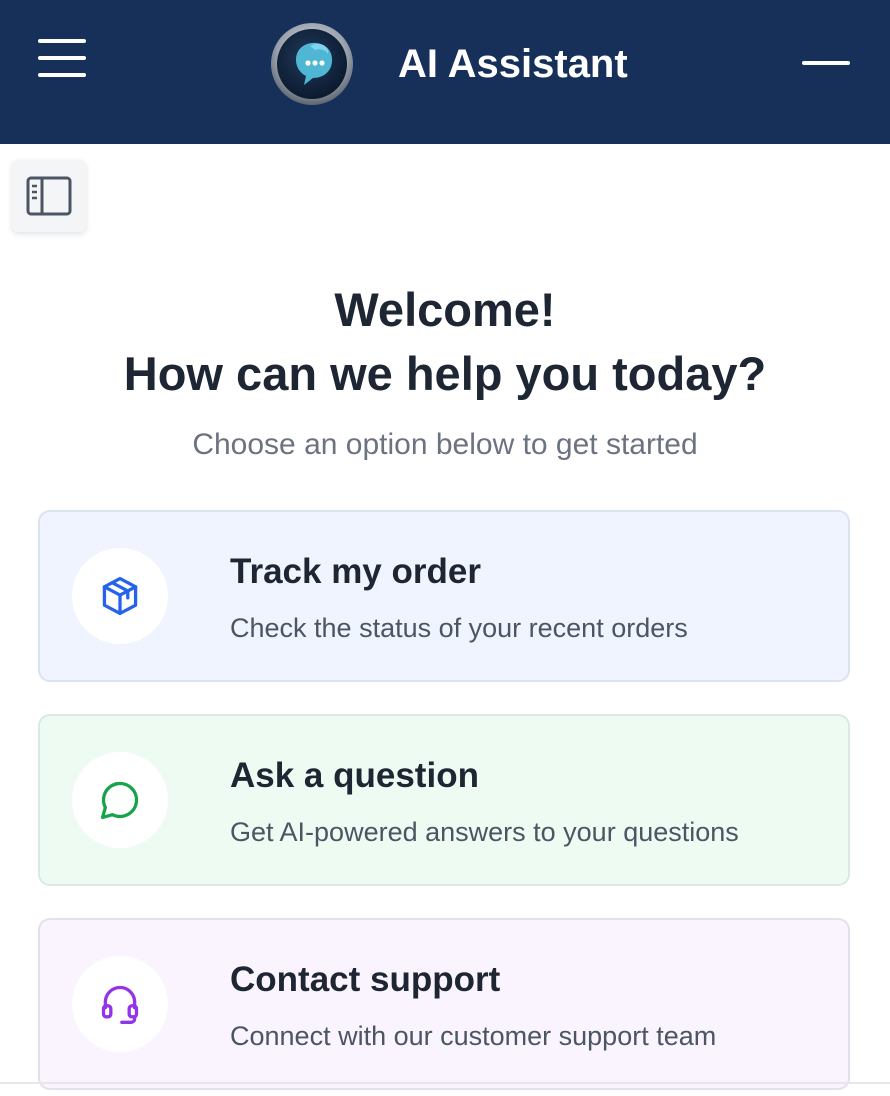  Describe the element at coordinates (445, 309) in the screenshot. I see `welcome-line-1: Welcome!` at that location.